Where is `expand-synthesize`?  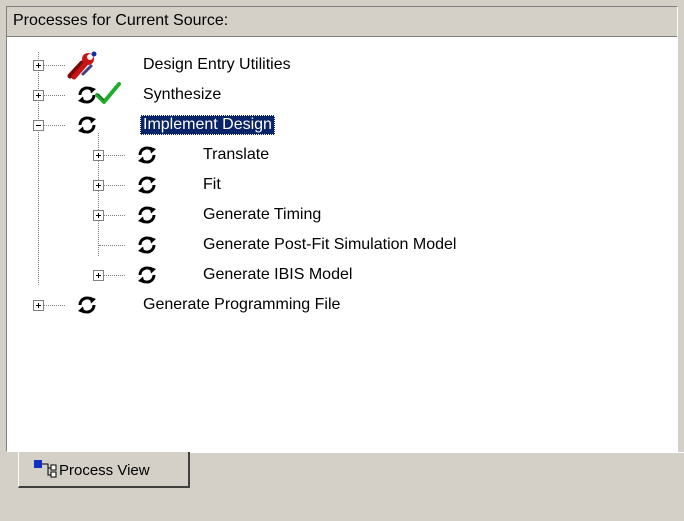
expand-synthesize is located at coordinates (38, 95).